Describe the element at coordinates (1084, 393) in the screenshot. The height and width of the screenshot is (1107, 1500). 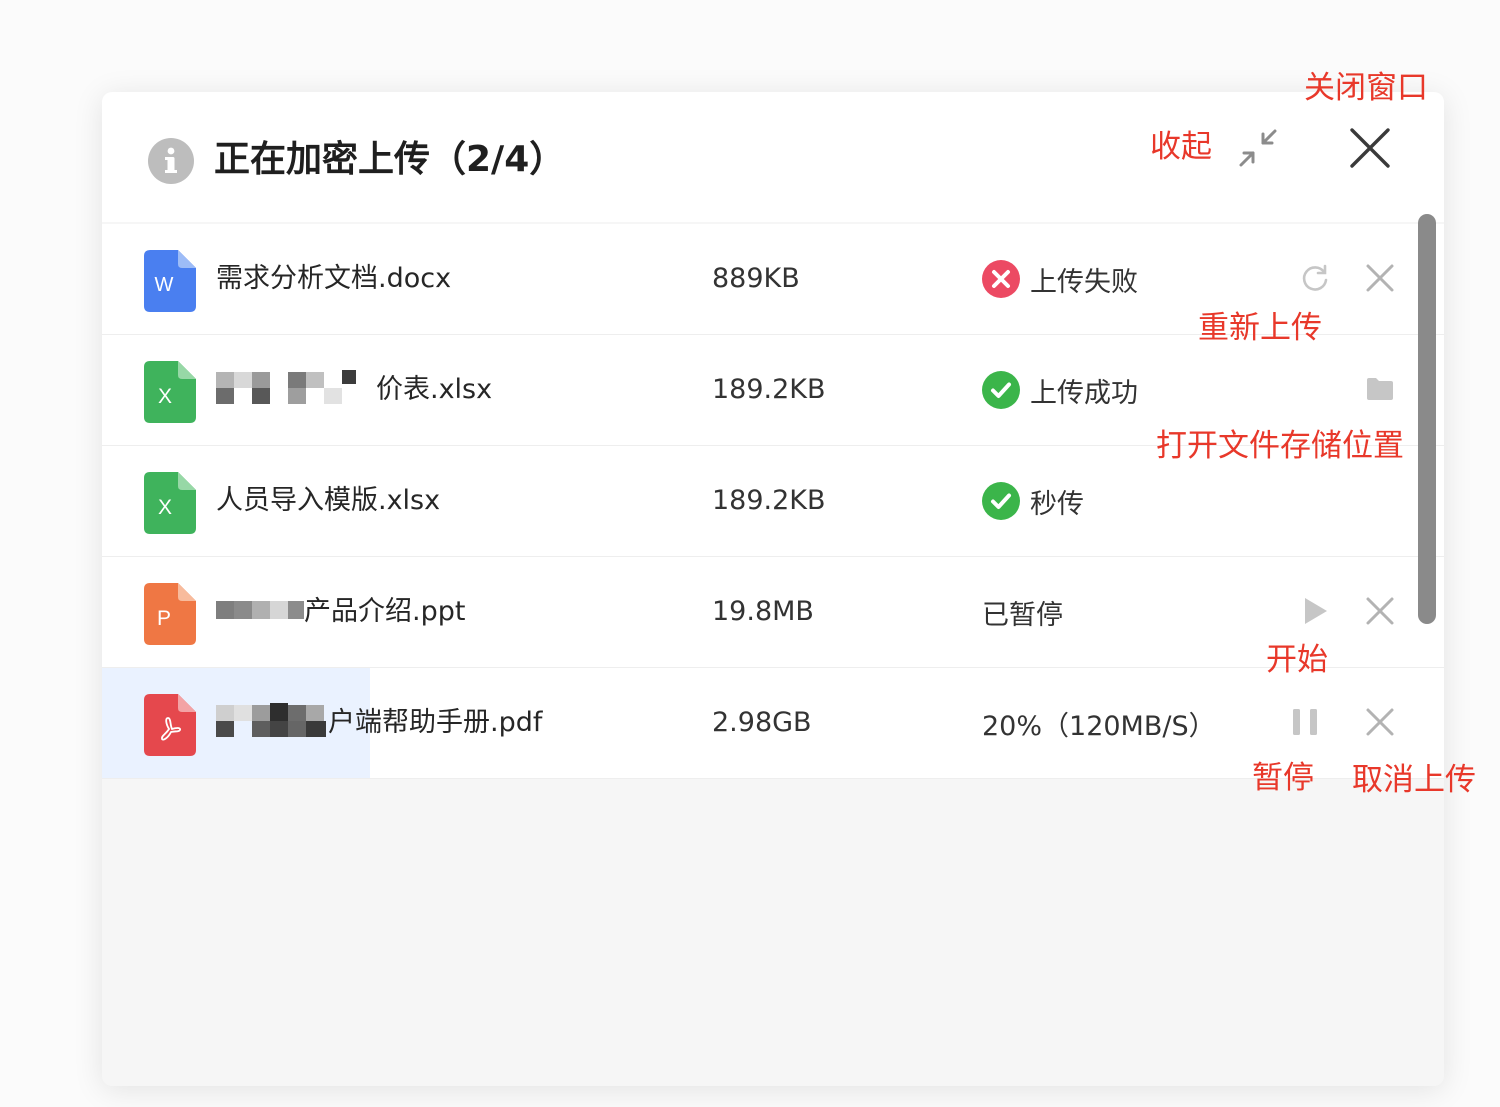
I see `status-text: 上传成功` at that location.